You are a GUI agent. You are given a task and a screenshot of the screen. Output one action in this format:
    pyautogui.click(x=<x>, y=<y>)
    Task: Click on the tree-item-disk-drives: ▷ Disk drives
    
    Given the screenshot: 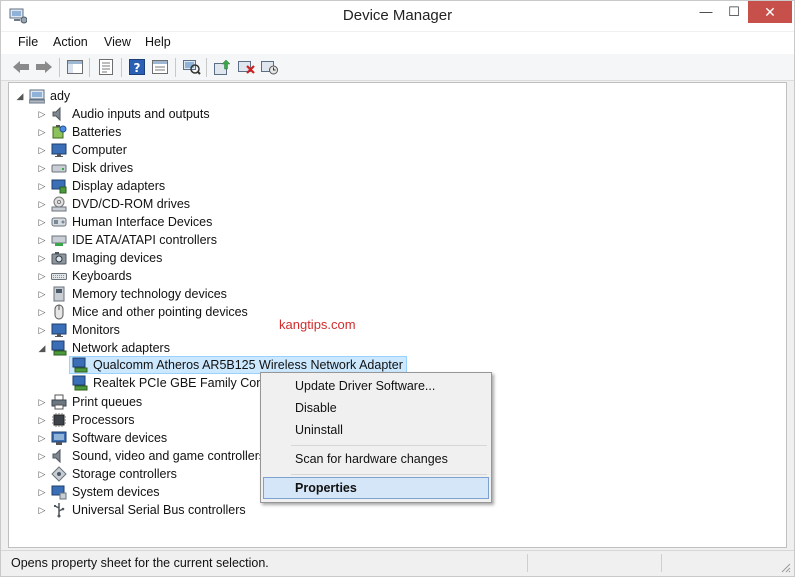 What is the action you would take?
    pyautogui.click(x=85, y=168)
    